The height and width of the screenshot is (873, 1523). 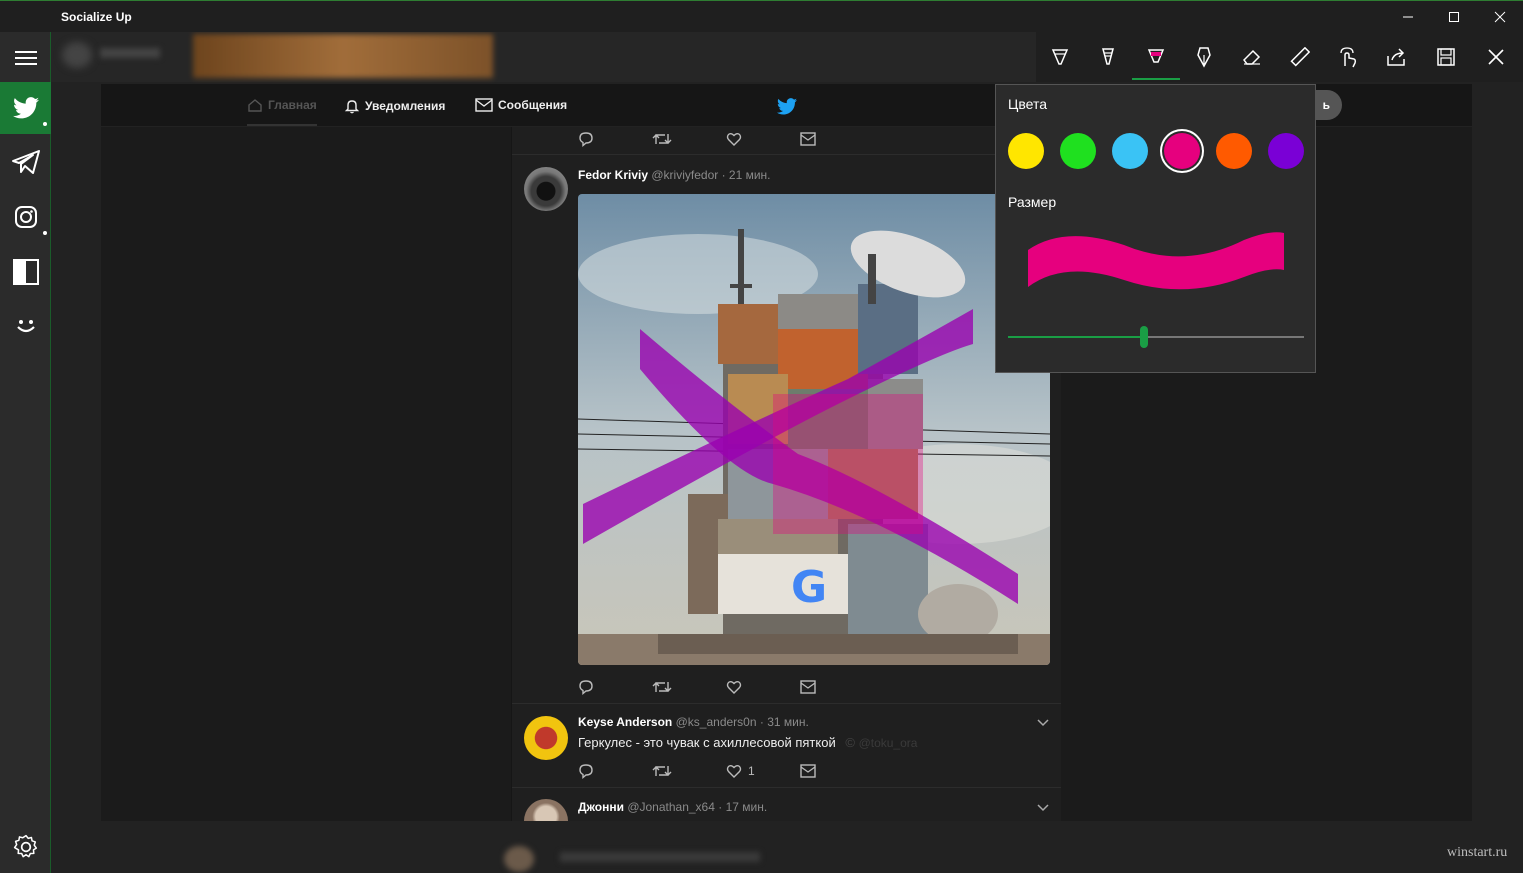 I want to click on tweet-author-name: Keyse Anderson, so click(x=625, y=722).